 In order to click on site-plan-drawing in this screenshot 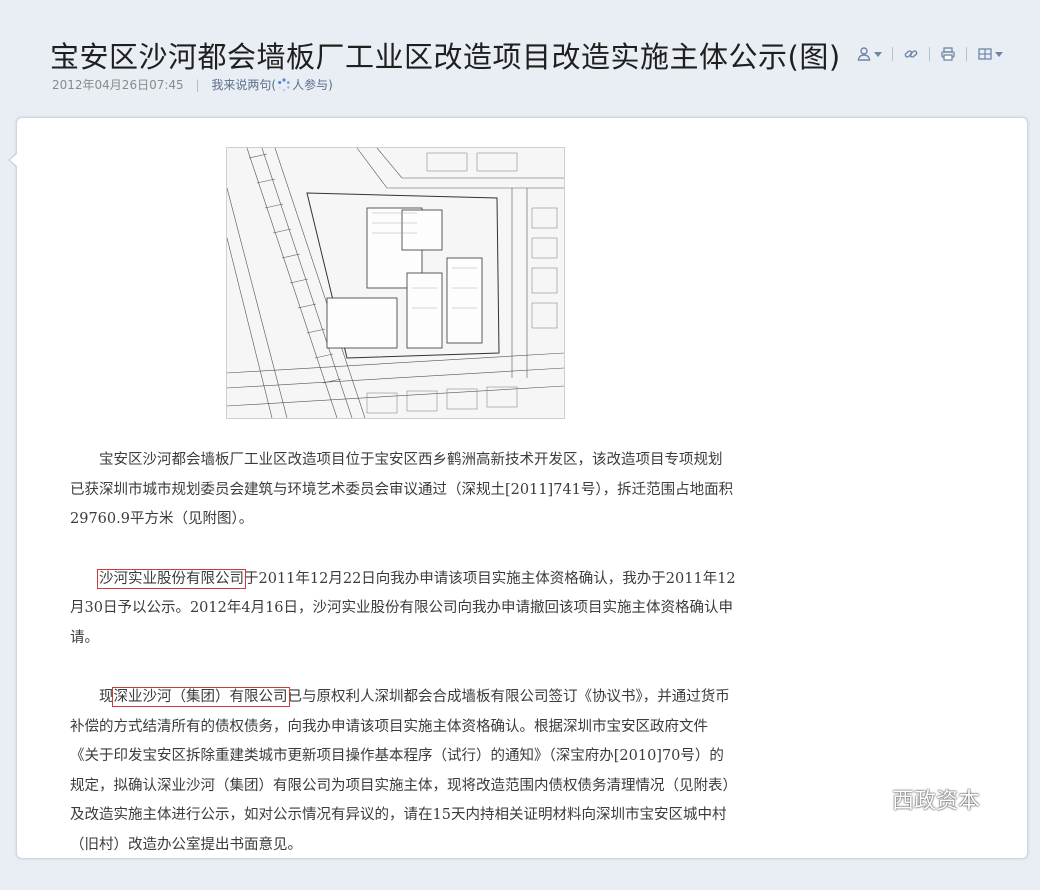, I will do `click(395, 283)`.